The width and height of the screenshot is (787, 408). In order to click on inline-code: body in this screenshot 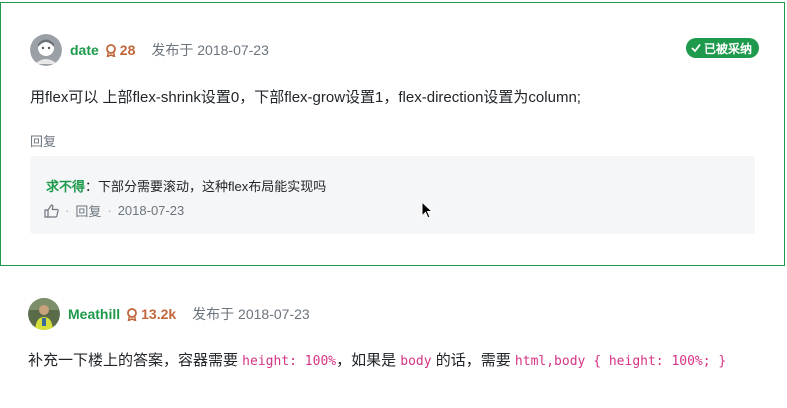, I will do `click(416, 361)`.